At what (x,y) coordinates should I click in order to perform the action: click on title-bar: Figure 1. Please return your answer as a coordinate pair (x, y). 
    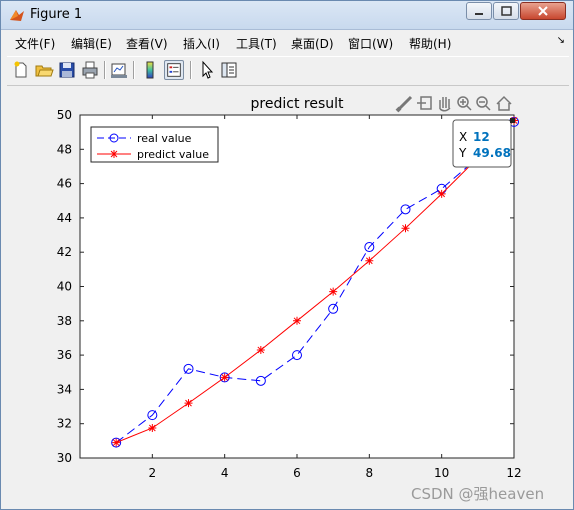
    Looking at the image, I should click on (287, 15).